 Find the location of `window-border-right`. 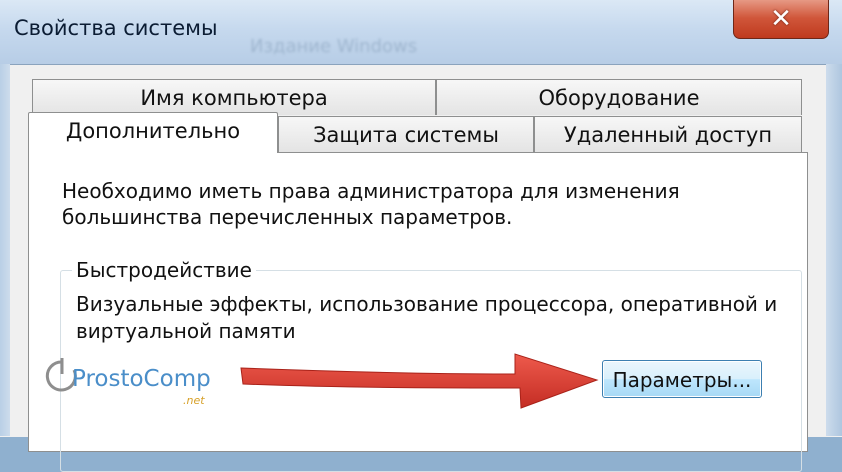

window-border-right is located at coordinates (834, 250).